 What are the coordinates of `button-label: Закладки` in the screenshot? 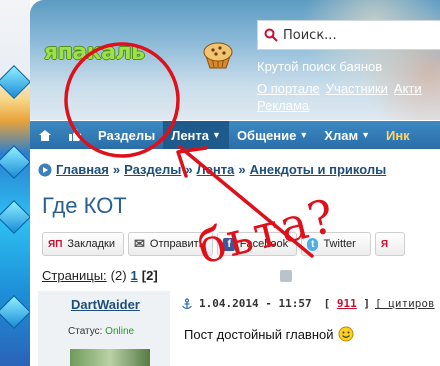 It's located at (91, 244).